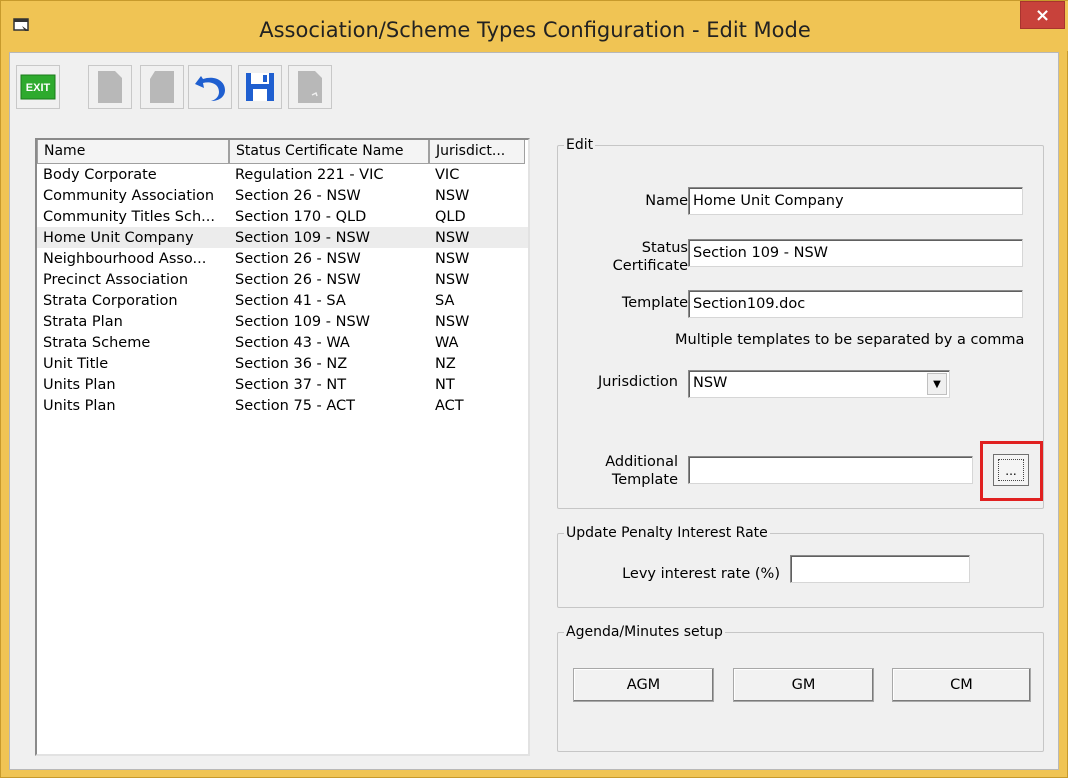  I want to click on list-row: Precinct Association Section 26 - NSW NSW, so click(282, 279).